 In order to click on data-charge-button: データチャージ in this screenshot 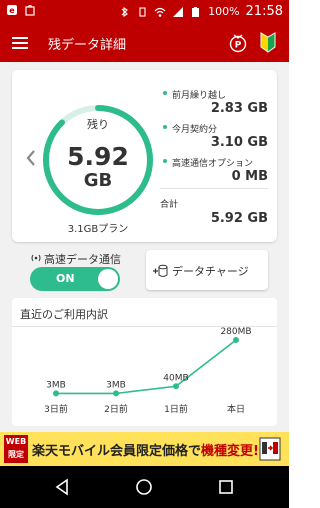, I will do `click(207, 270)`.